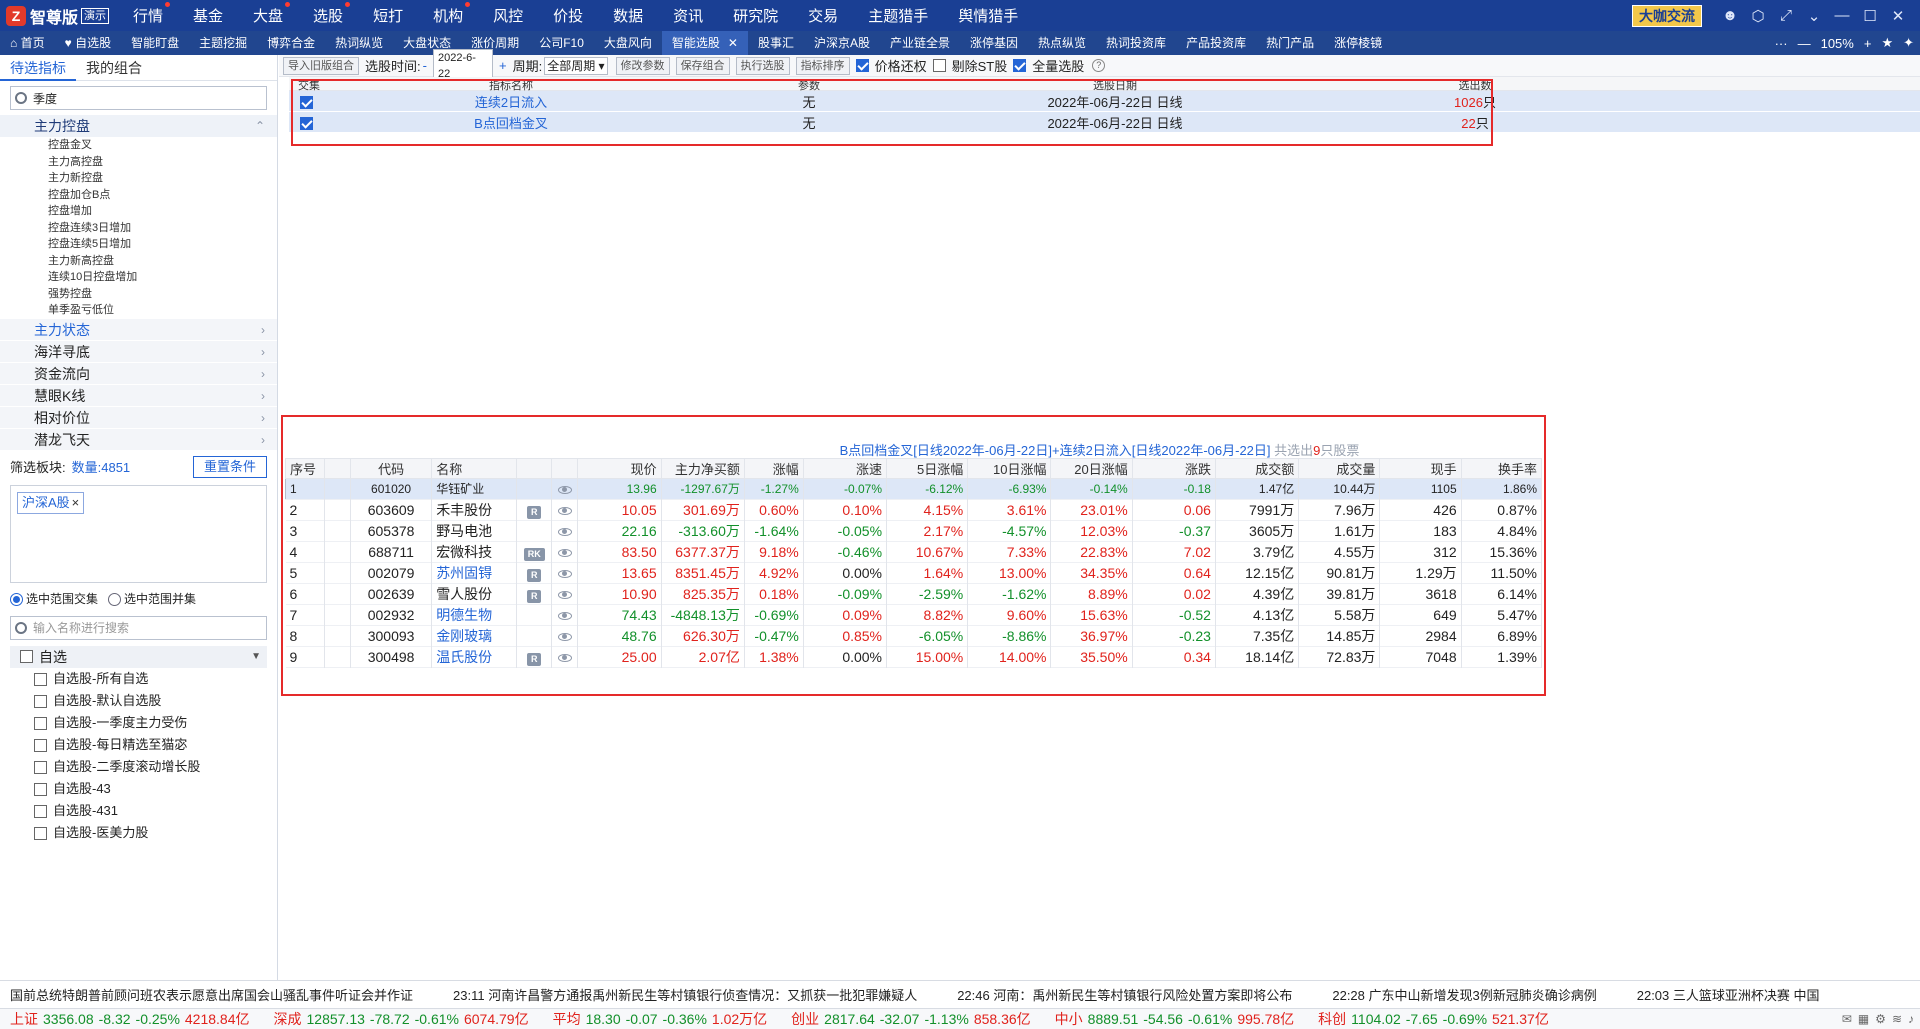 The height and width of the screenshot is (1029, 1920). What do you see at coordinates (561, 43) in the screenshot?
I see `page-tab-8: 公司F10` at bounding box center [561, 43].